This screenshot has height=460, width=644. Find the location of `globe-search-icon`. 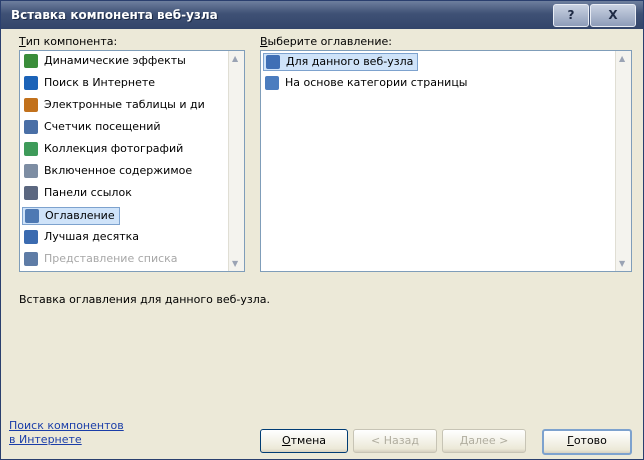

globe-search-icon is located at coordinates (31, 83).